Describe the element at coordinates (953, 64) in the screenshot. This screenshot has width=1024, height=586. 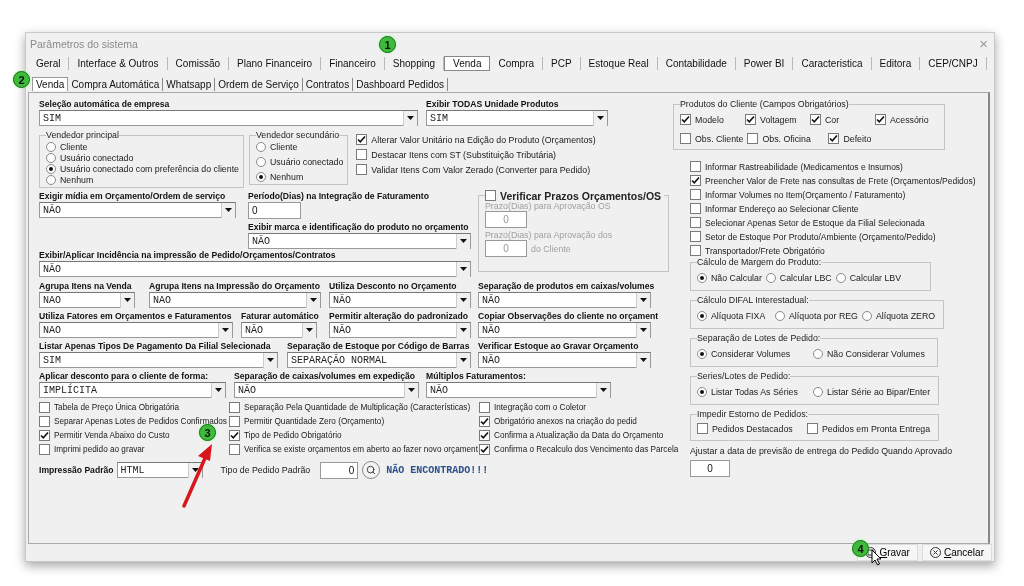
I see `tab: CEP/CNPJ` at that location.